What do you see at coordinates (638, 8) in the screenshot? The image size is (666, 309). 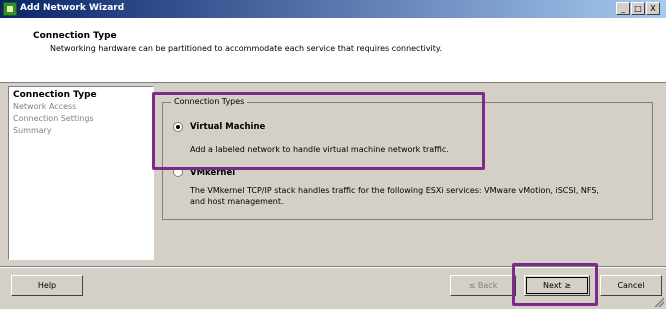 I see `maximize-button: □` at bounding box center [638, 8].